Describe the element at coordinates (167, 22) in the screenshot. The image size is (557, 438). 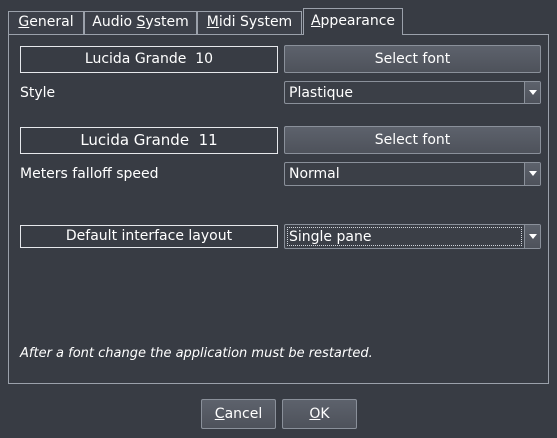
I see `tab-audio-system-label: ystem` at that location.